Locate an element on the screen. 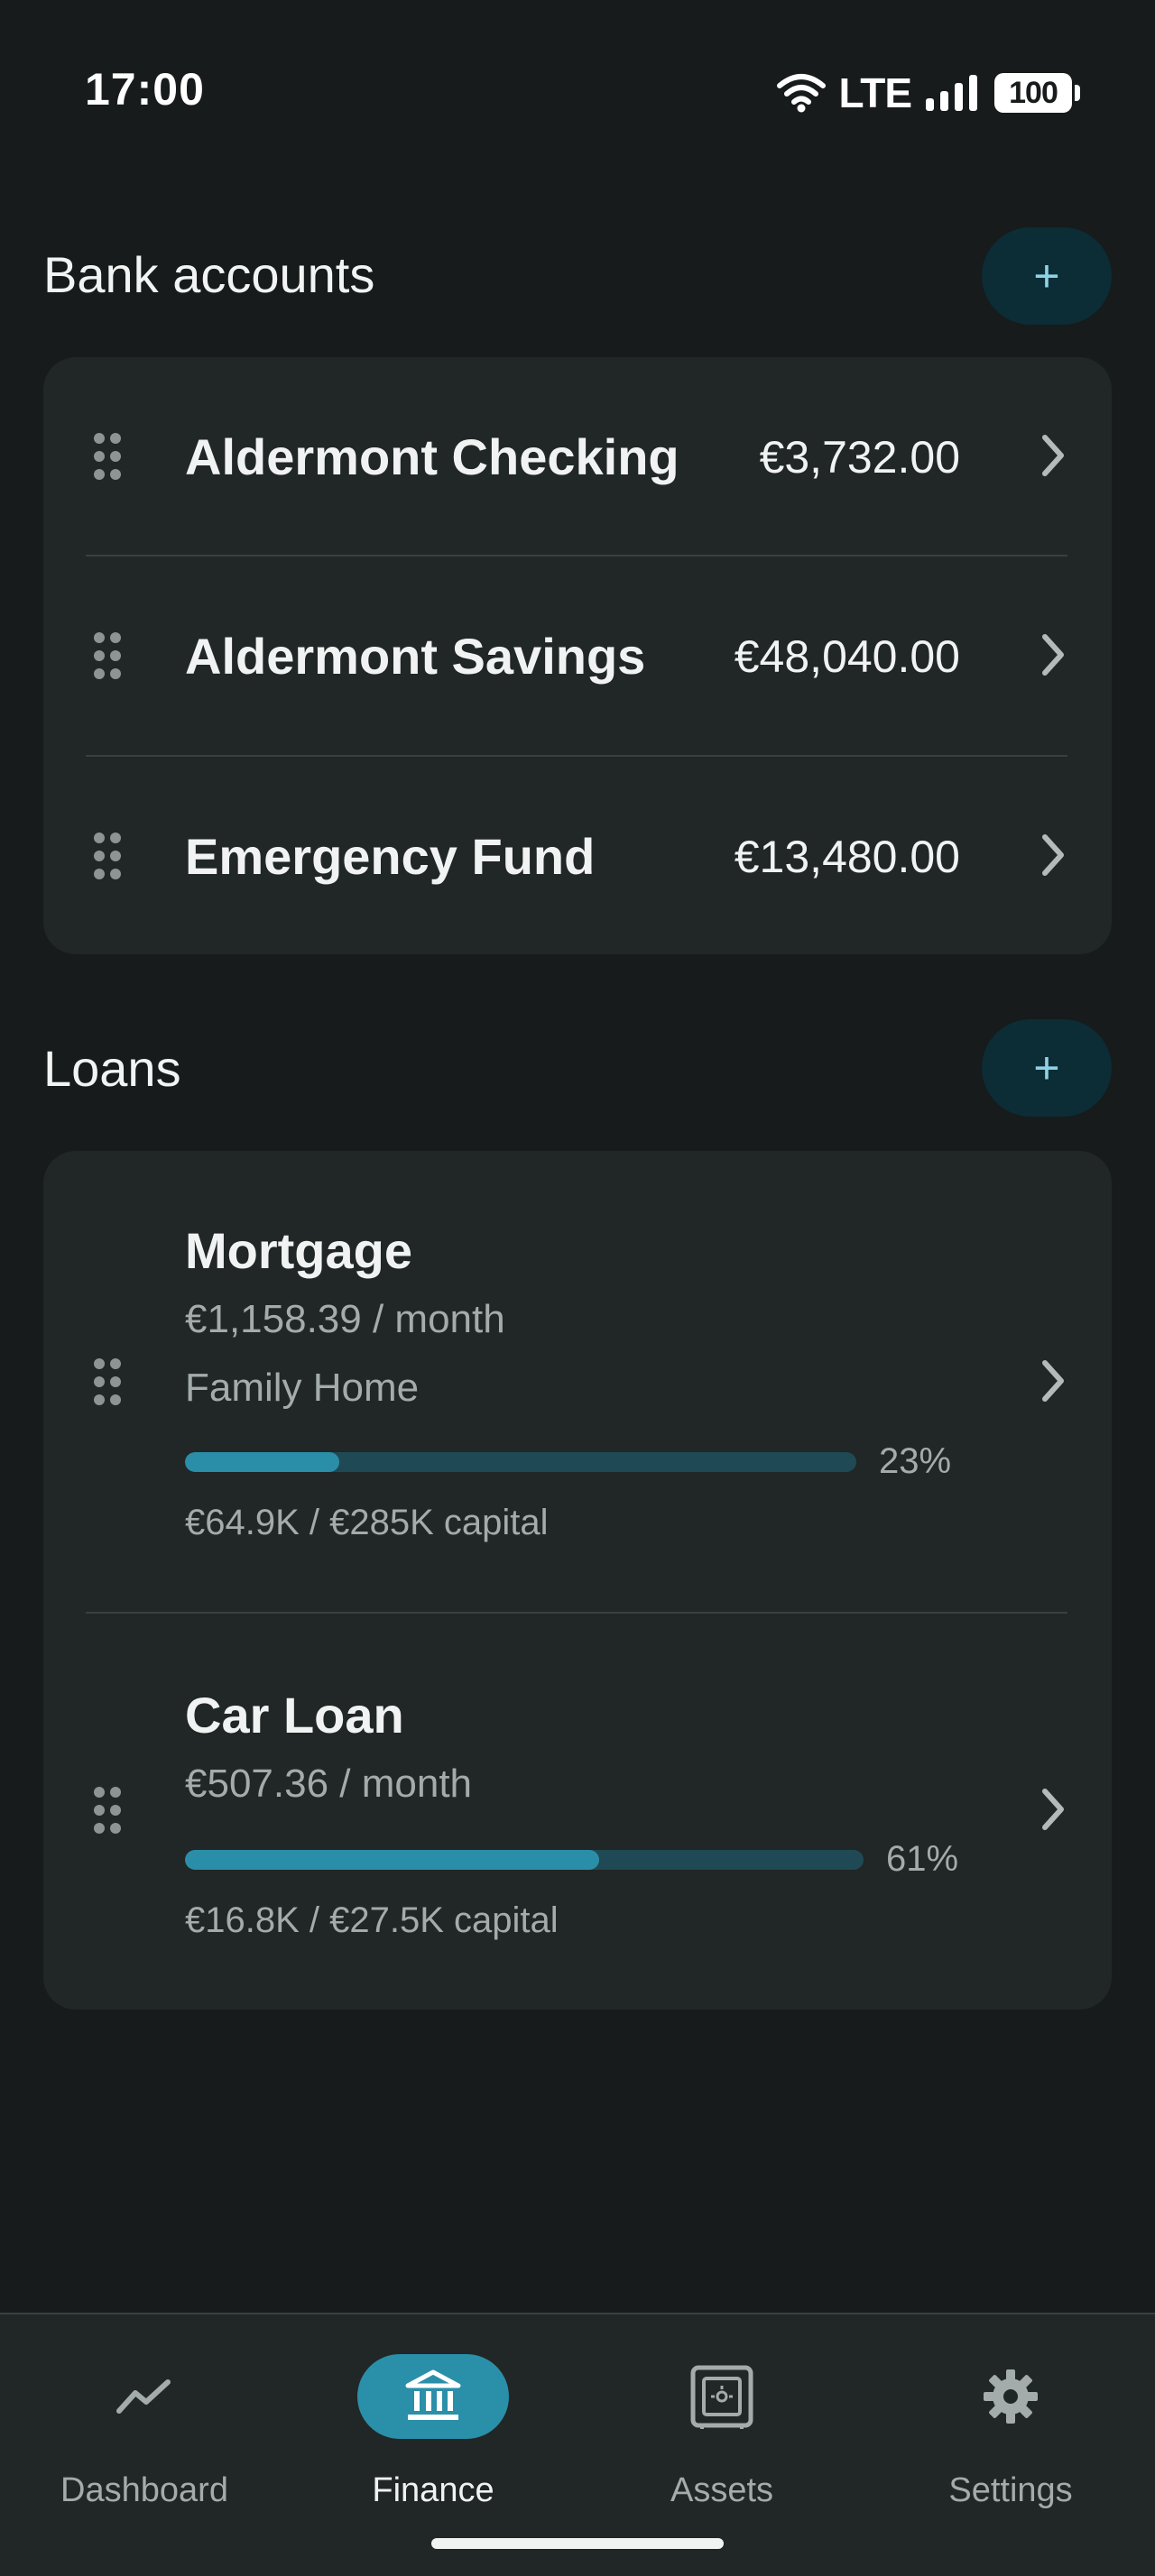 The width and height of the screenshot is (1155, 2576). account-balance: €48,040.00 is located at coordinates (847, 657).